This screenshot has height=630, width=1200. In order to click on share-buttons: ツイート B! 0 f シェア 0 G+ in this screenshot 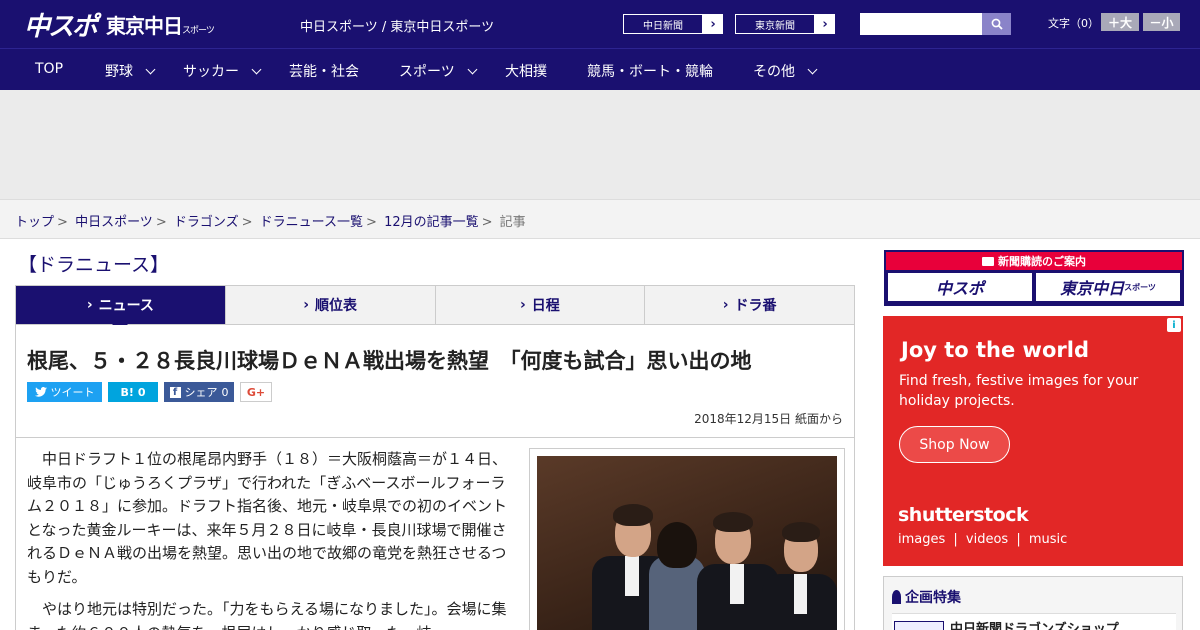, I will do `click(149, 392)`.